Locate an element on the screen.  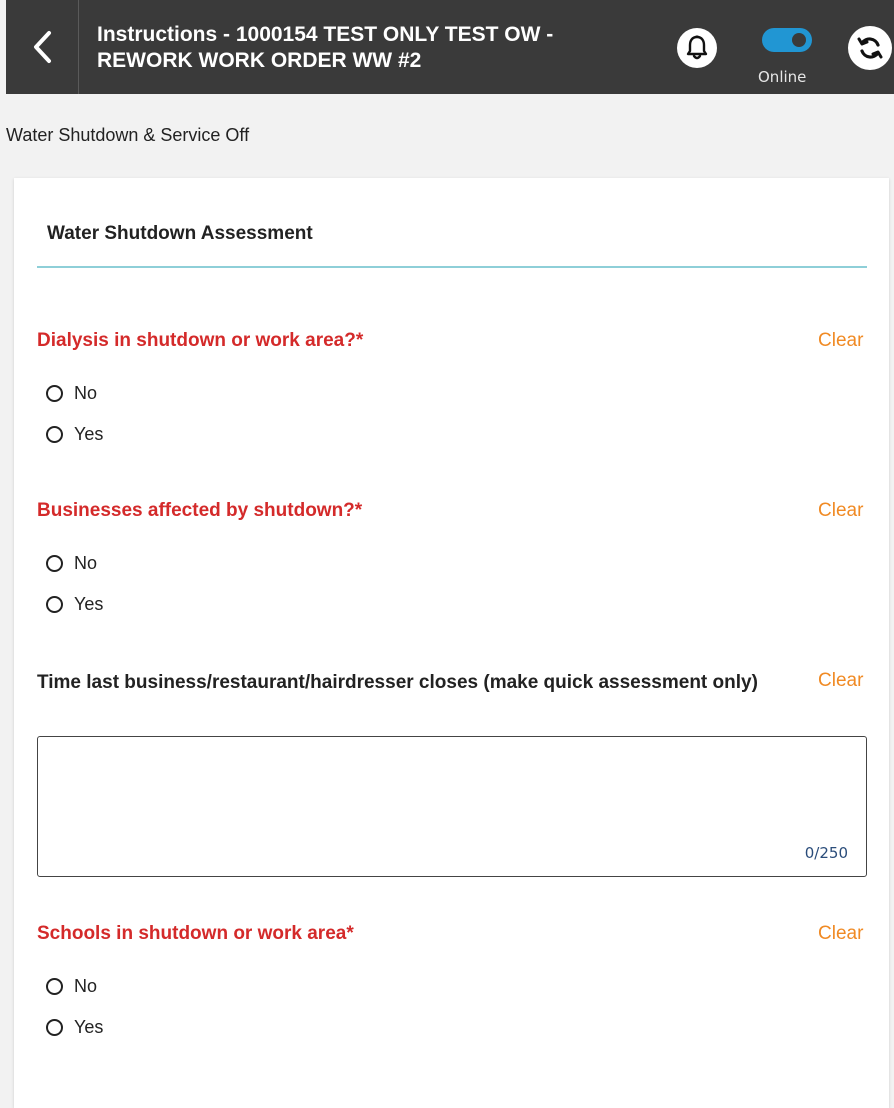
clear-dialysis-button: Clear is located at coordinates (840, 341).